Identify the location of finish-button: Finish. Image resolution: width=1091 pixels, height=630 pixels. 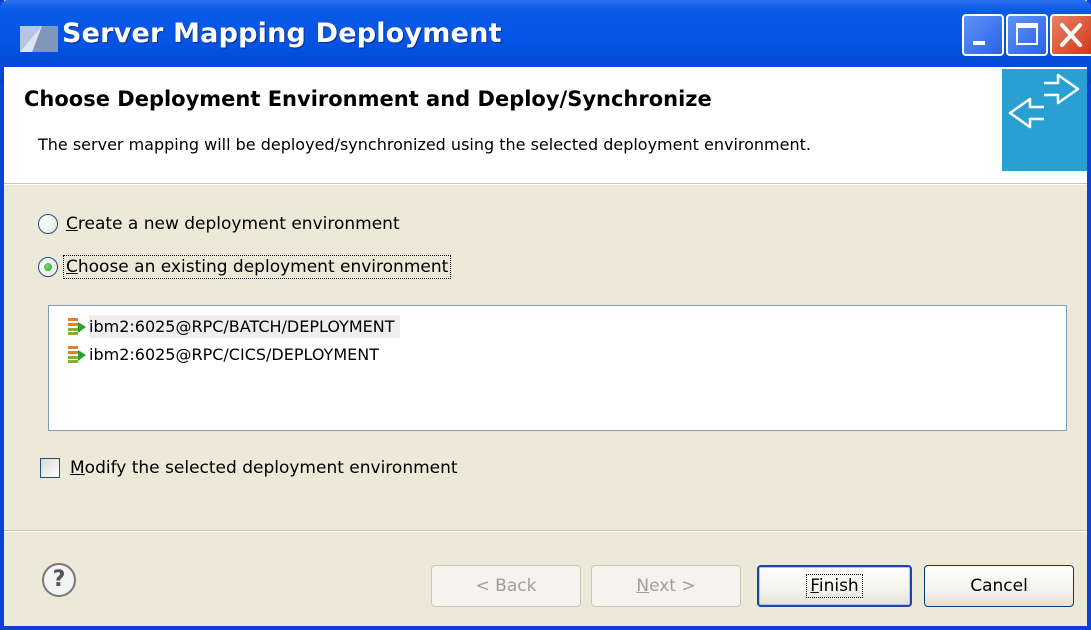
(834, 586).